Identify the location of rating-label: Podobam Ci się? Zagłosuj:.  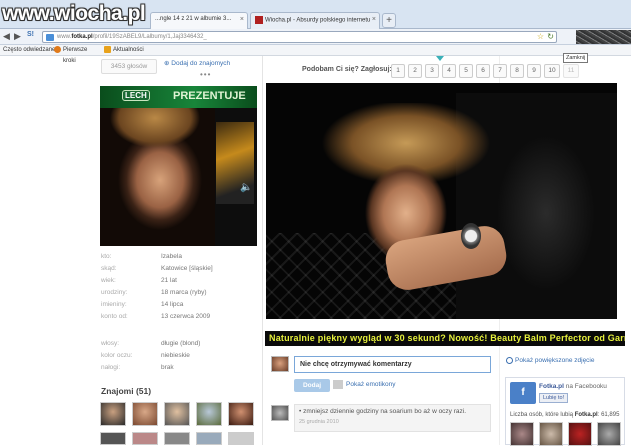
(347, 69).